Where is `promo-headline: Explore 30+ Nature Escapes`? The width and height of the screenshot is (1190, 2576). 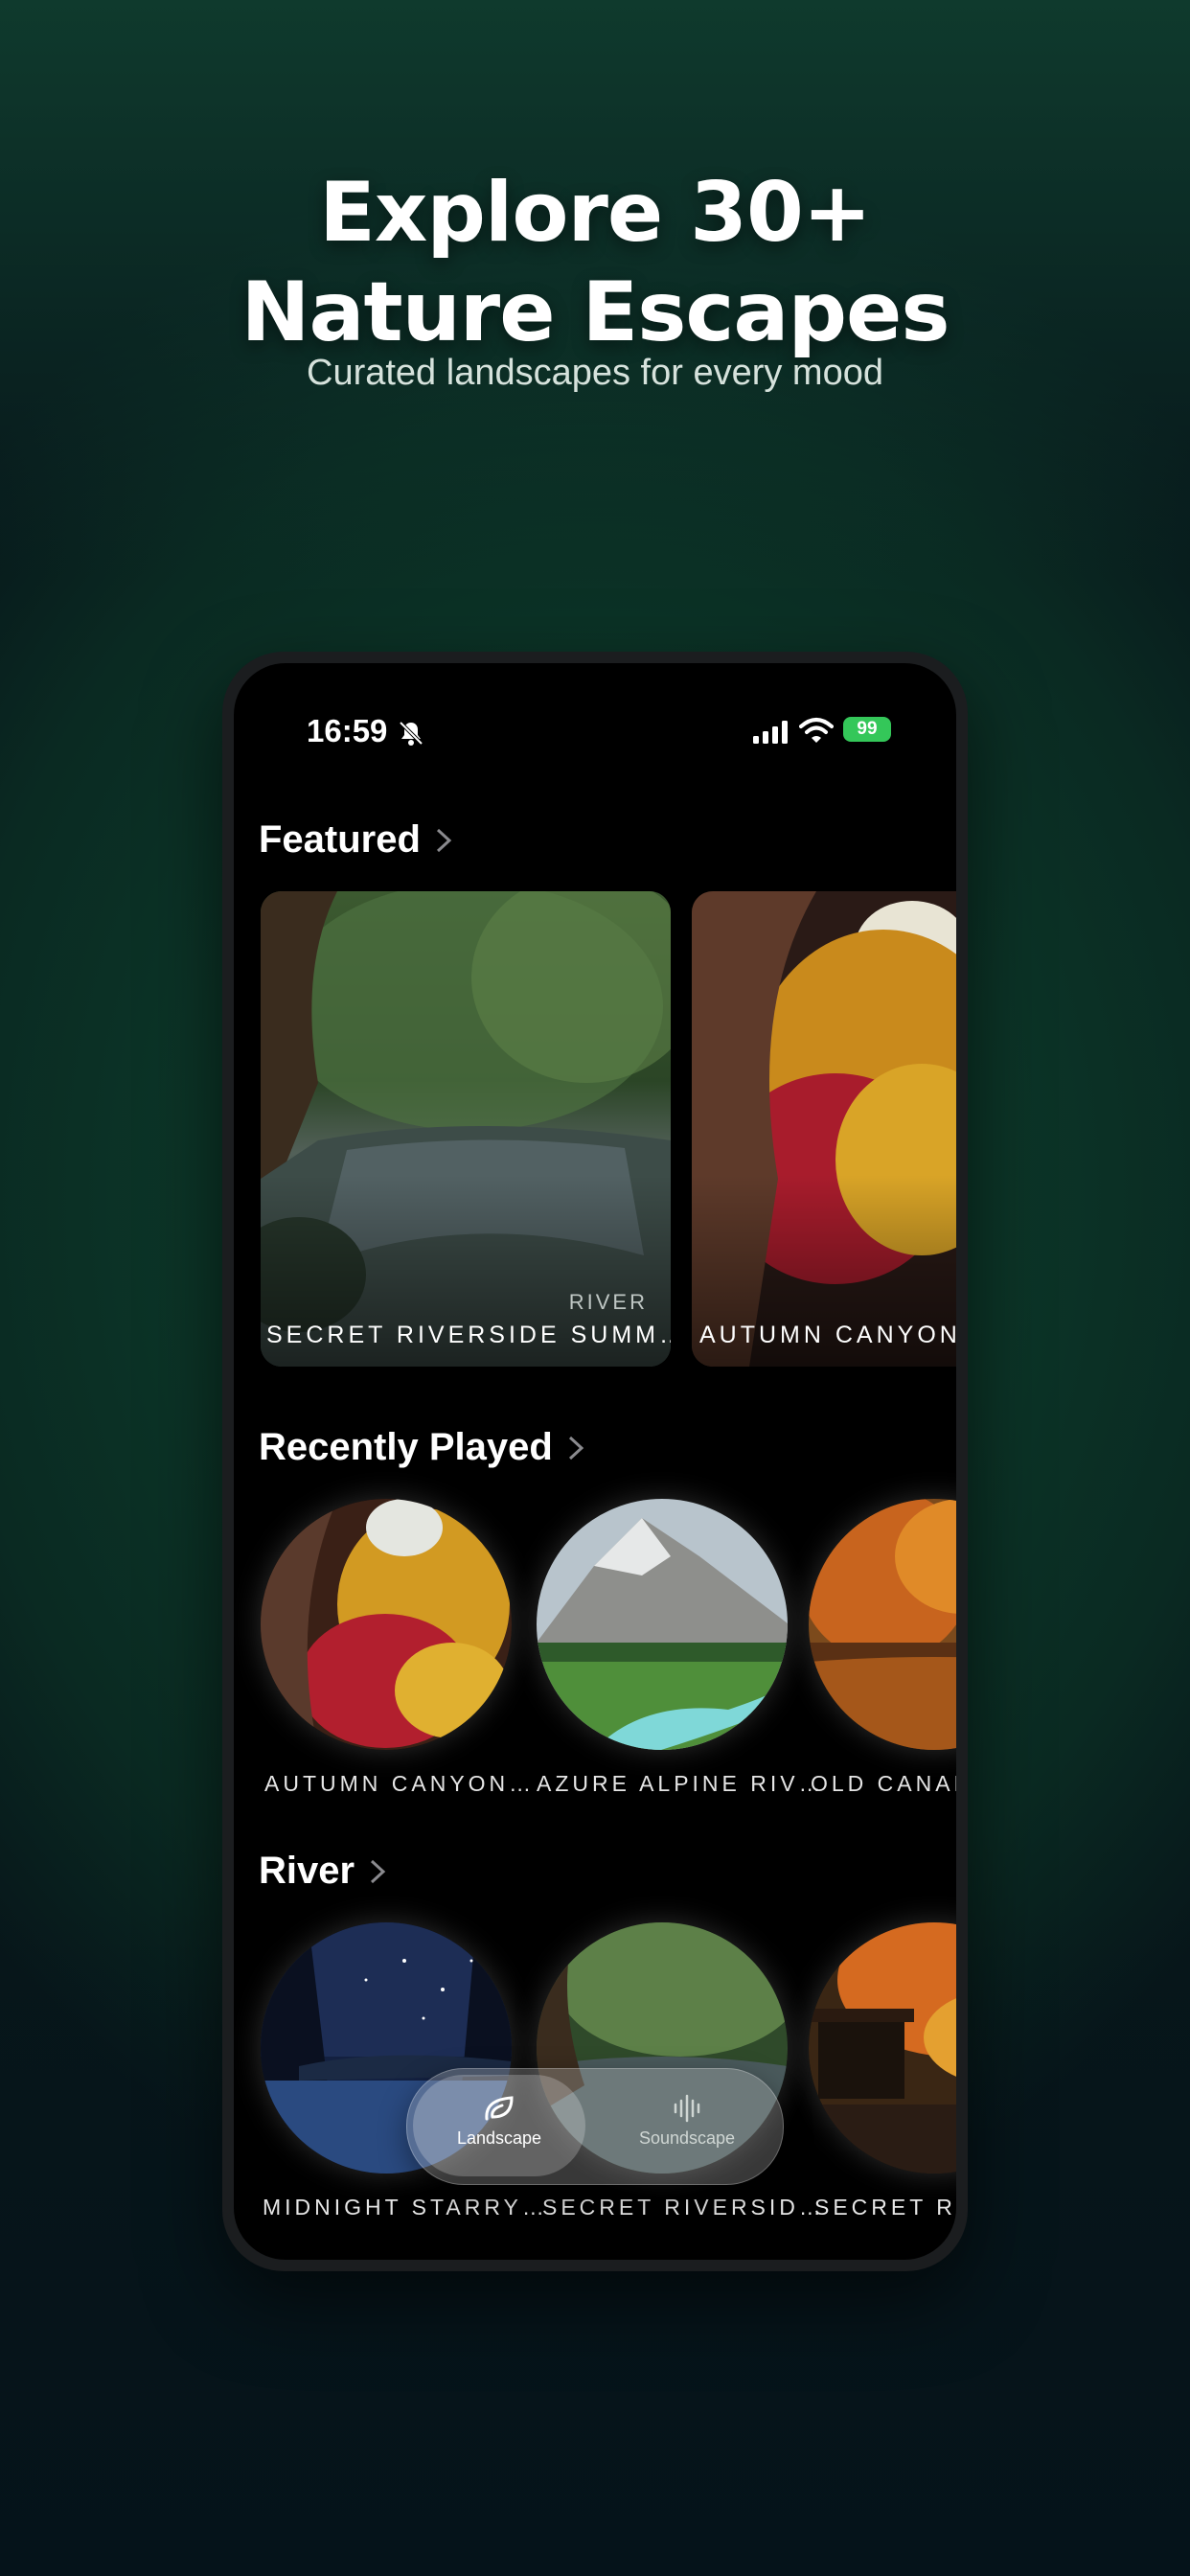 promo-headline: Explore 30+ Nature Escapes is located at coordinates (595, 262).